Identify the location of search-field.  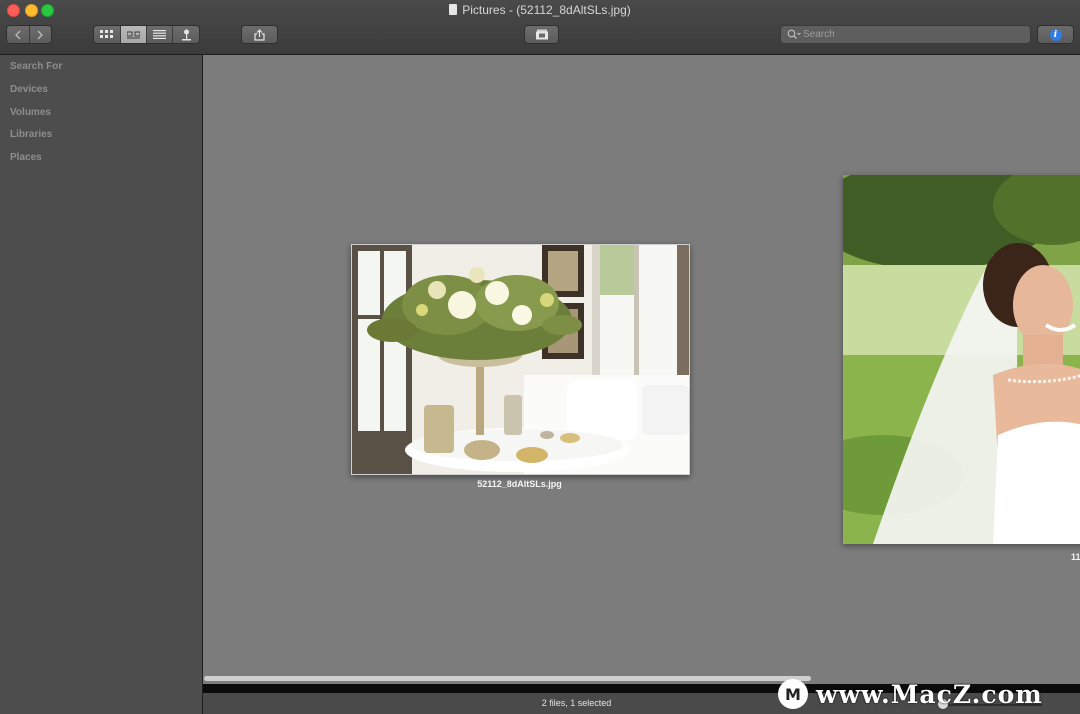
(905, 34).